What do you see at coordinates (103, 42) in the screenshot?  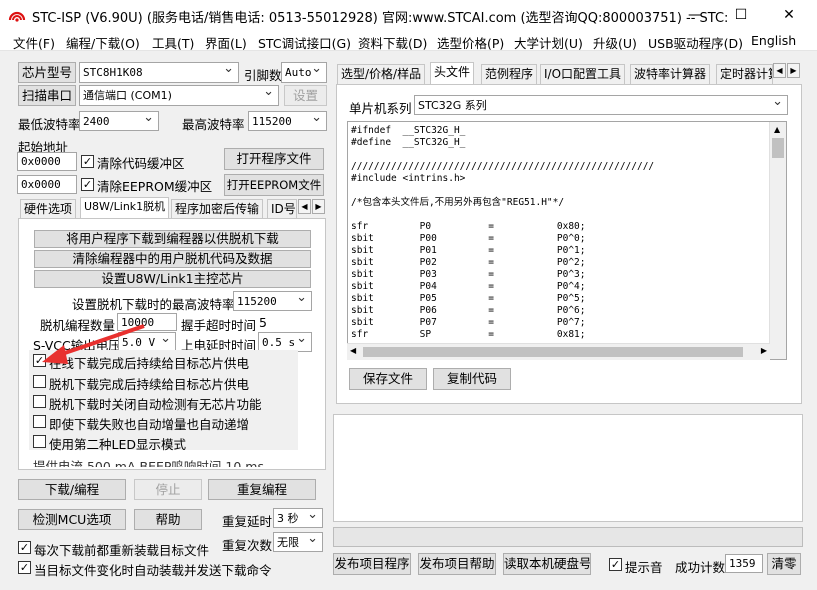 I see `menu-program: 编程/下载(O)` at bounding box center [103, 42].